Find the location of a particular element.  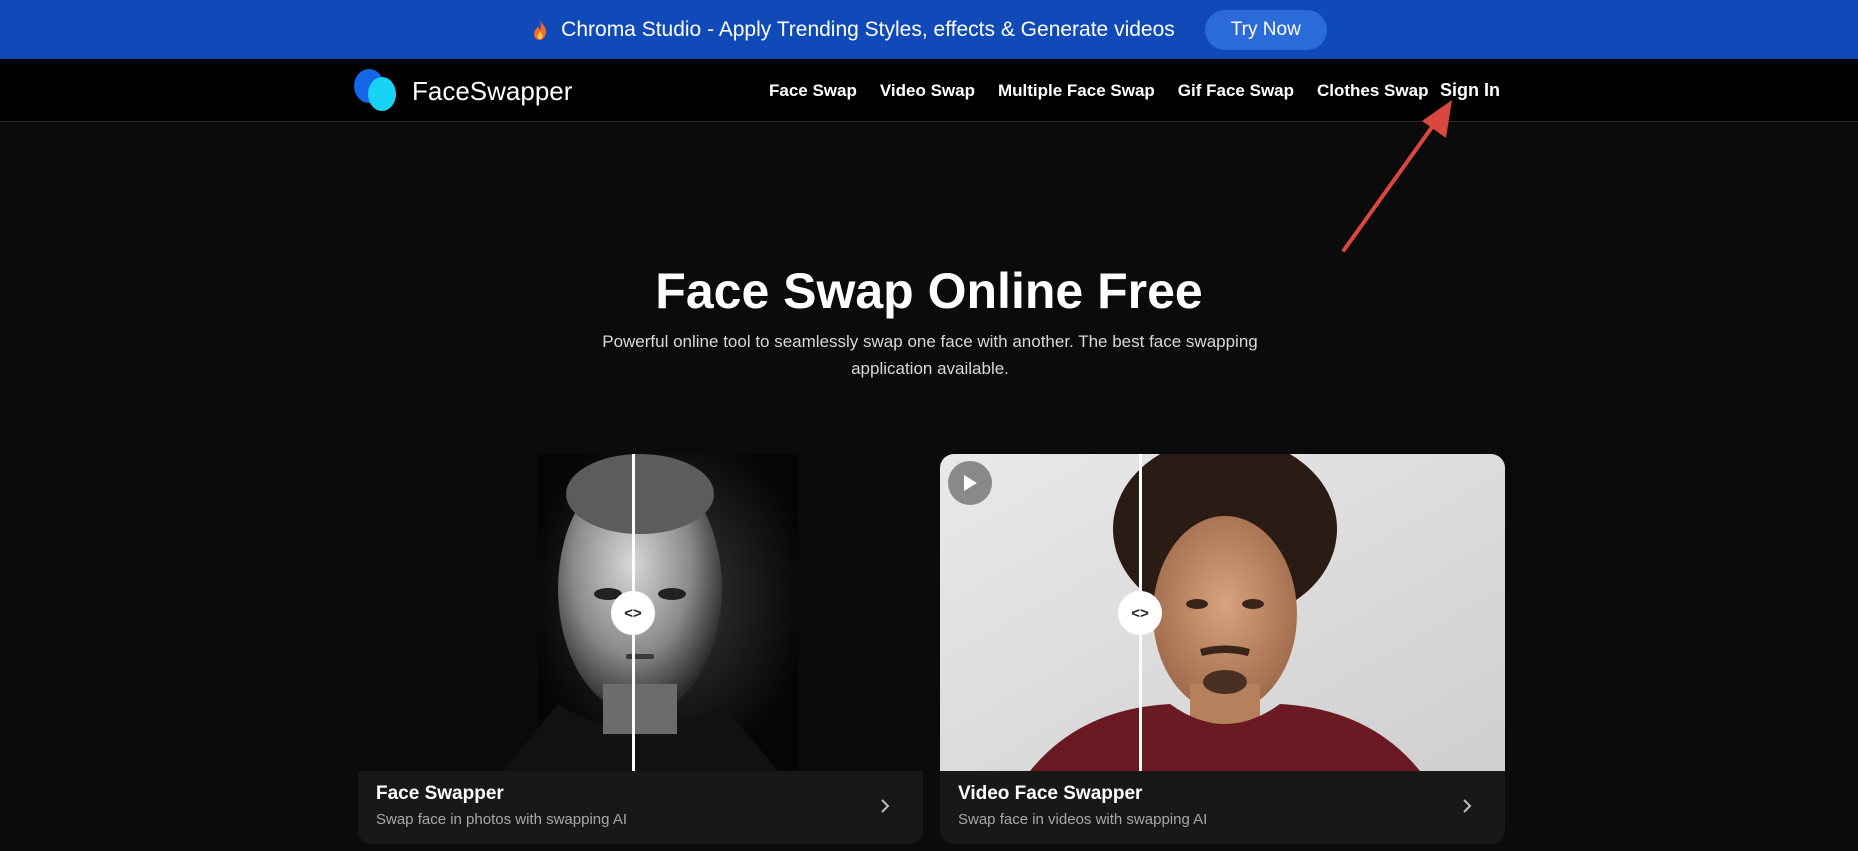

play-button is located at coordinates (970, 483).